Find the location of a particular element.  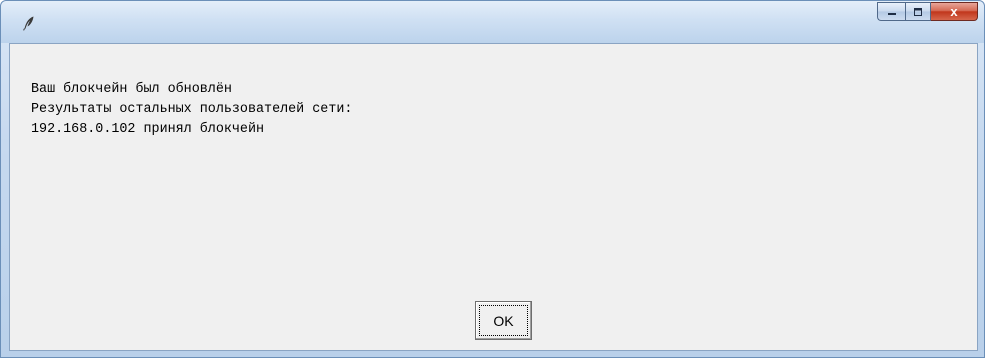

minimize-button is located at coordinates (891, 11).